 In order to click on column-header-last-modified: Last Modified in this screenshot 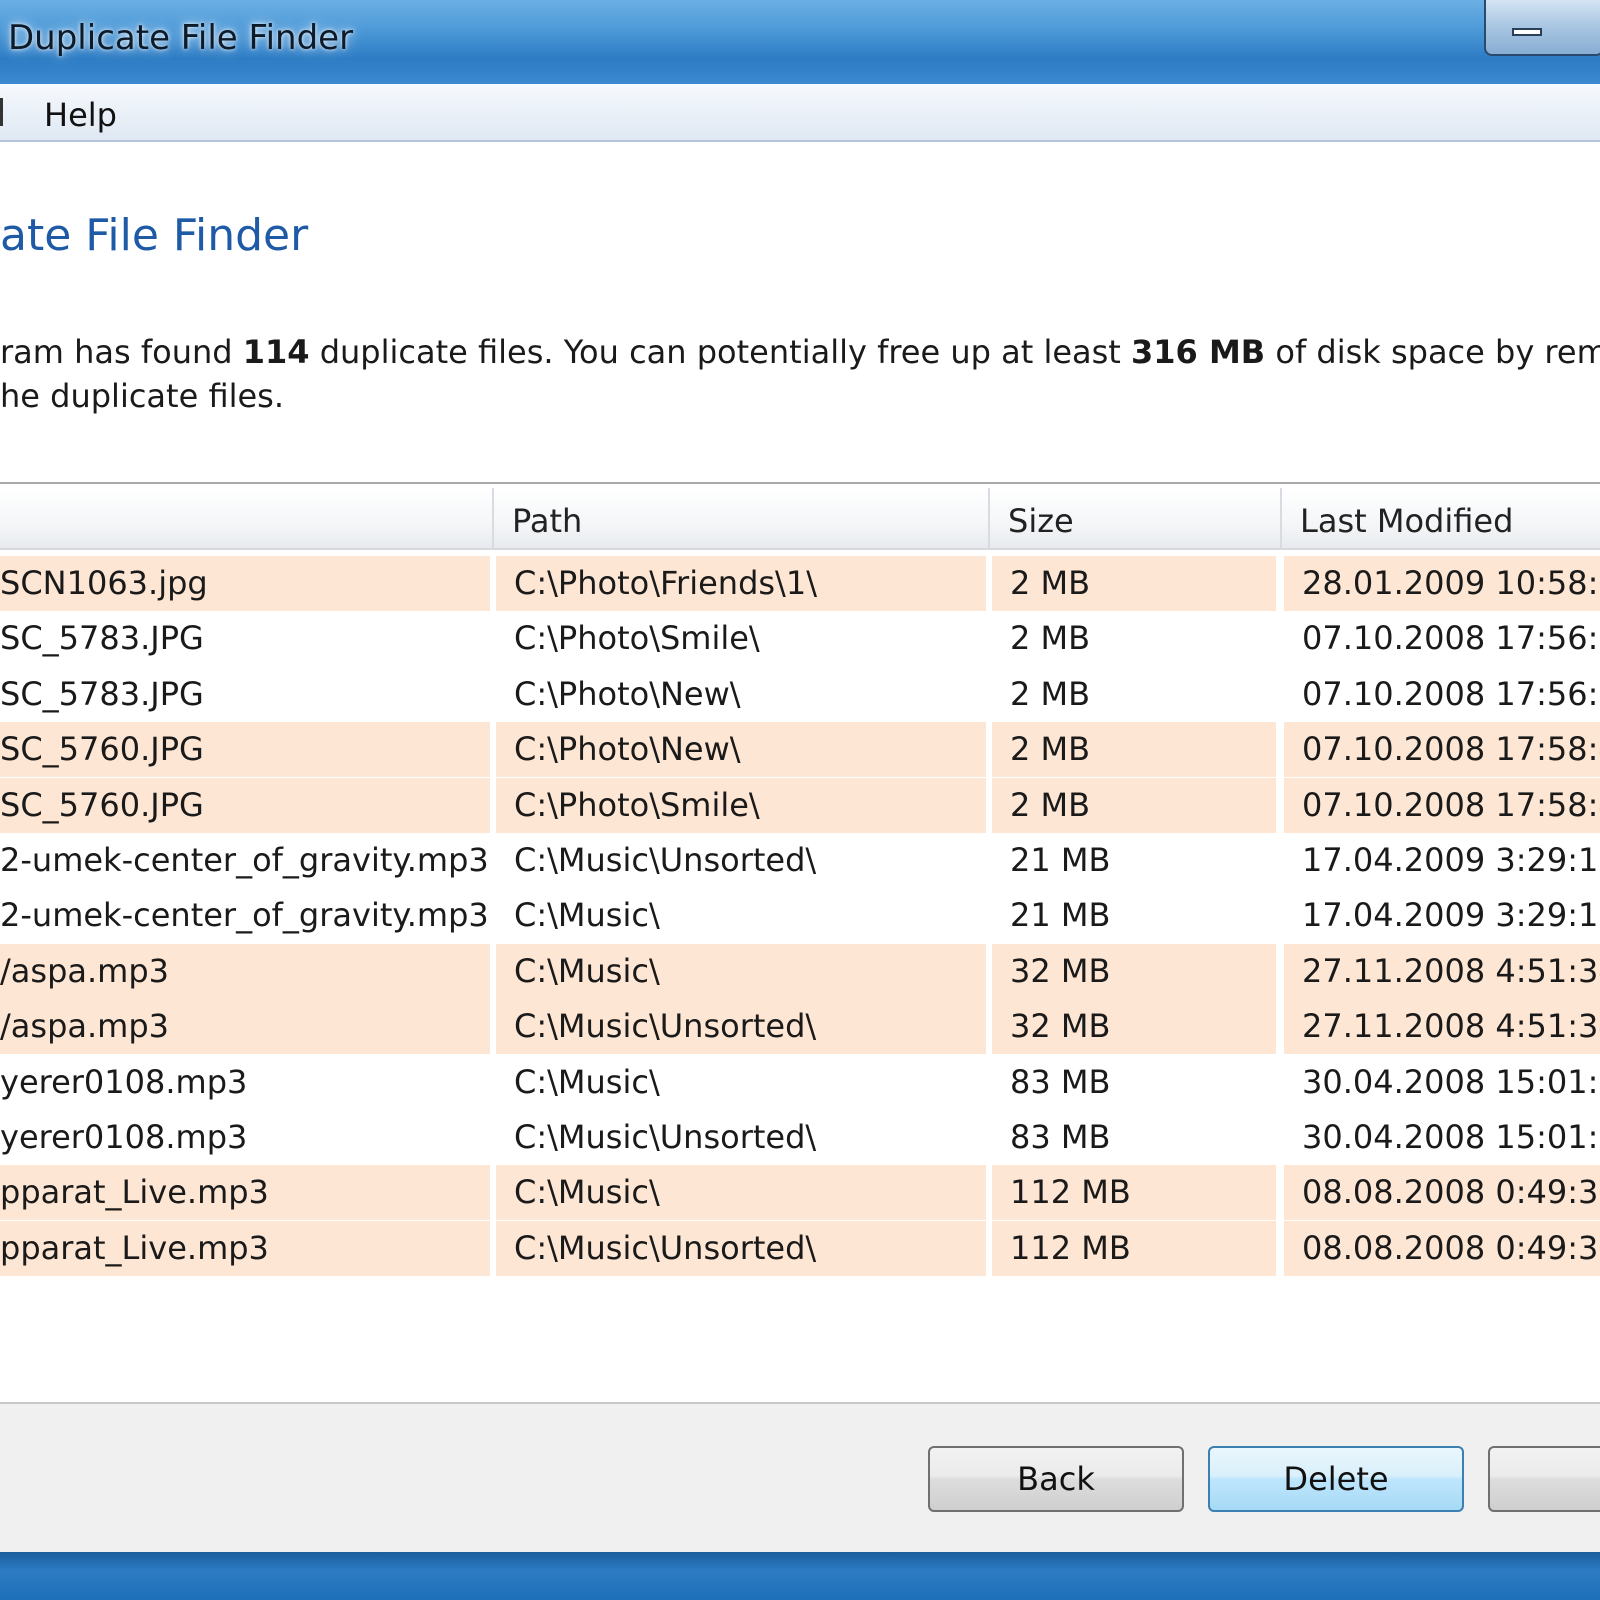, I will do `click(1441, 519)`.